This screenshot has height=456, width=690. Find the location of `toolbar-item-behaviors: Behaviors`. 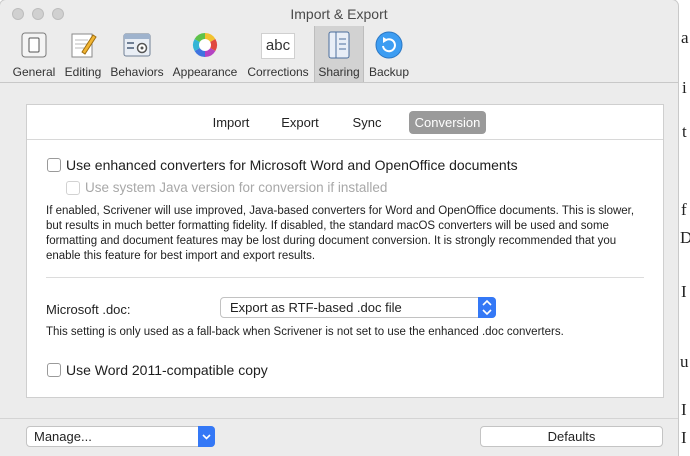

toolbar-item-behaviors: Behaviors is located at coordinates (137, 54).